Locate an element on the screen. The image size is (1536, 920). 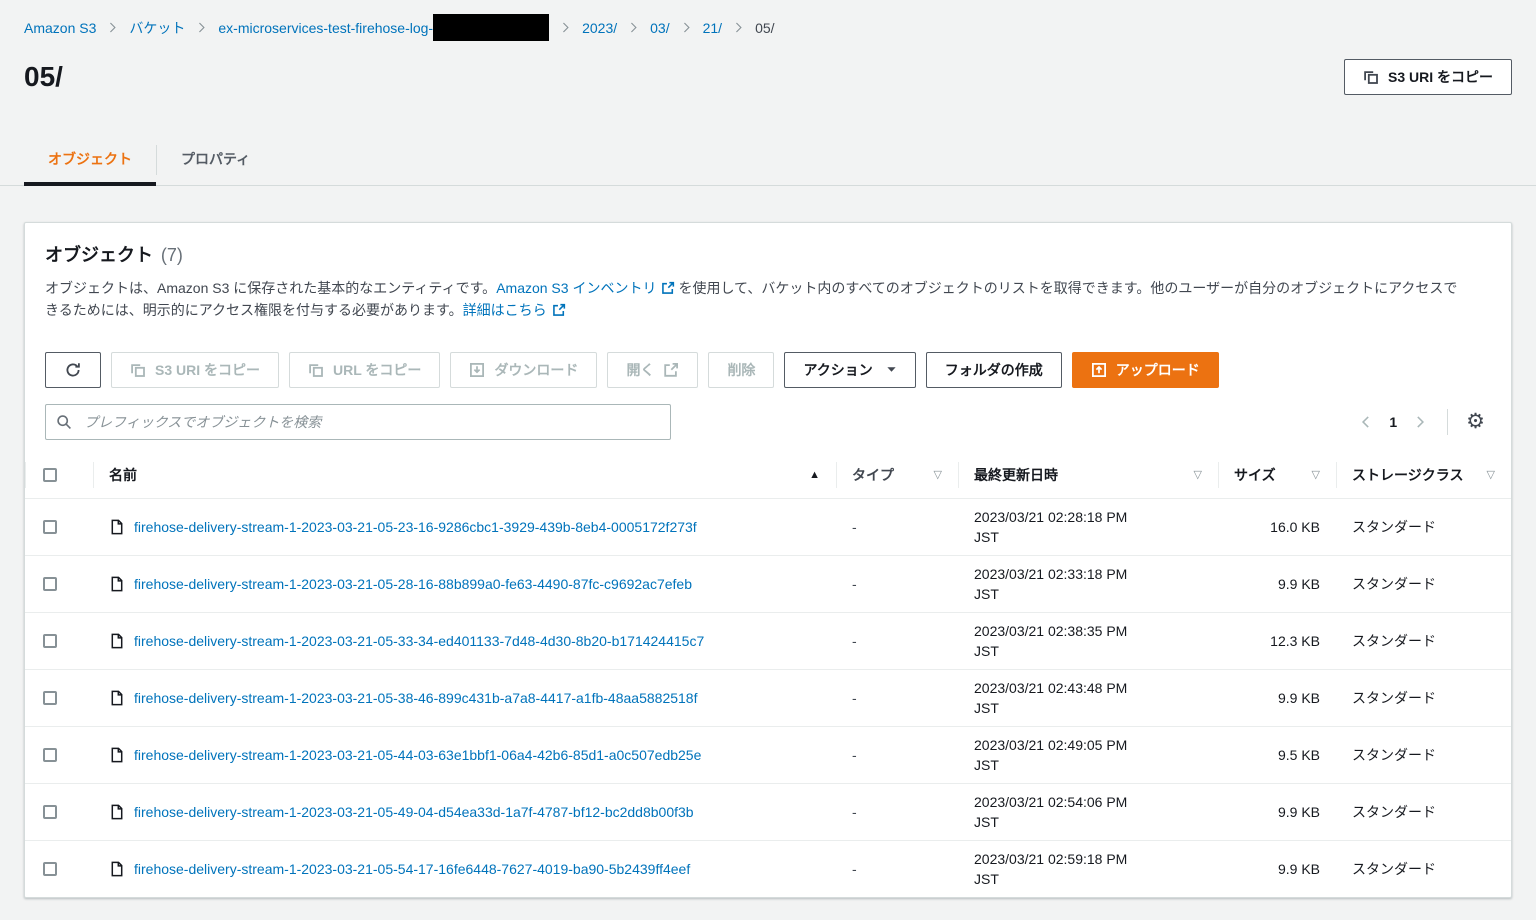
create-folder-button: フォルダの作成 is located at coordinates (993, 369).